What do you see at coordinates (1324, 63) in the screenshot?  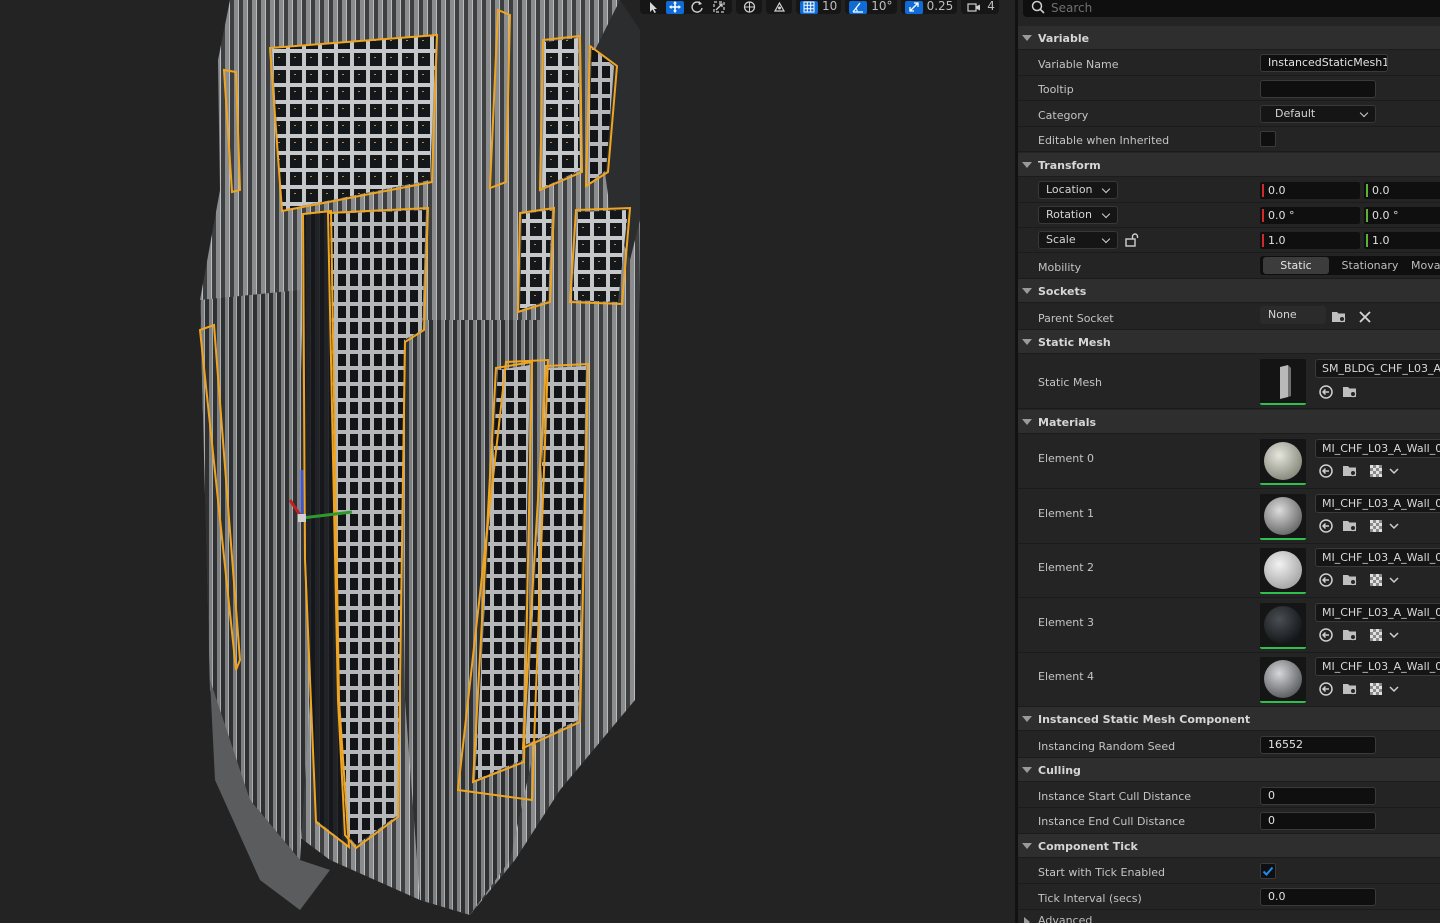 I see `variable-name-field: InstancedStaticMesh12` at bounding box center [1324, 63].